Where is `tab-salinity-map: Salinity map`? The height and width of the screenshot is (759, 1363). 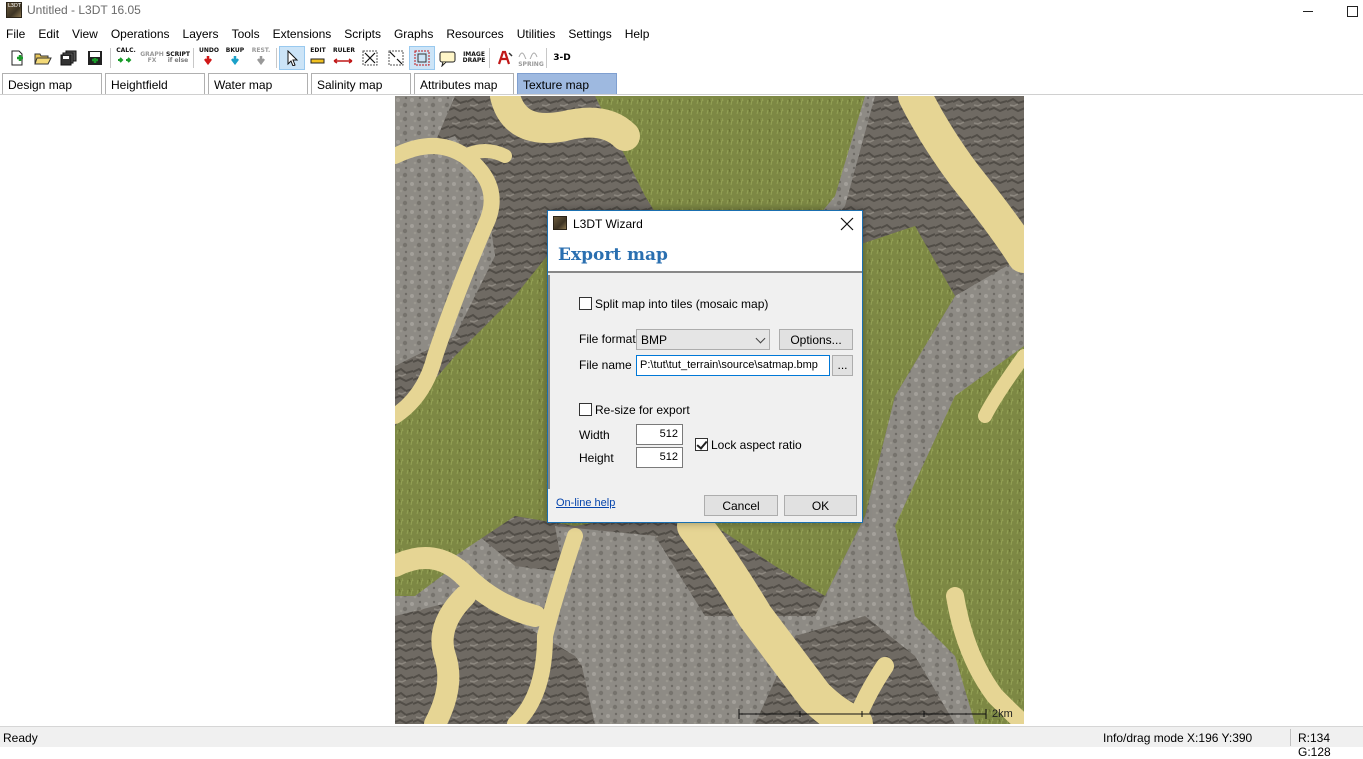 tab-salinity-map: Salinity map is located at coordinates (361, 83).